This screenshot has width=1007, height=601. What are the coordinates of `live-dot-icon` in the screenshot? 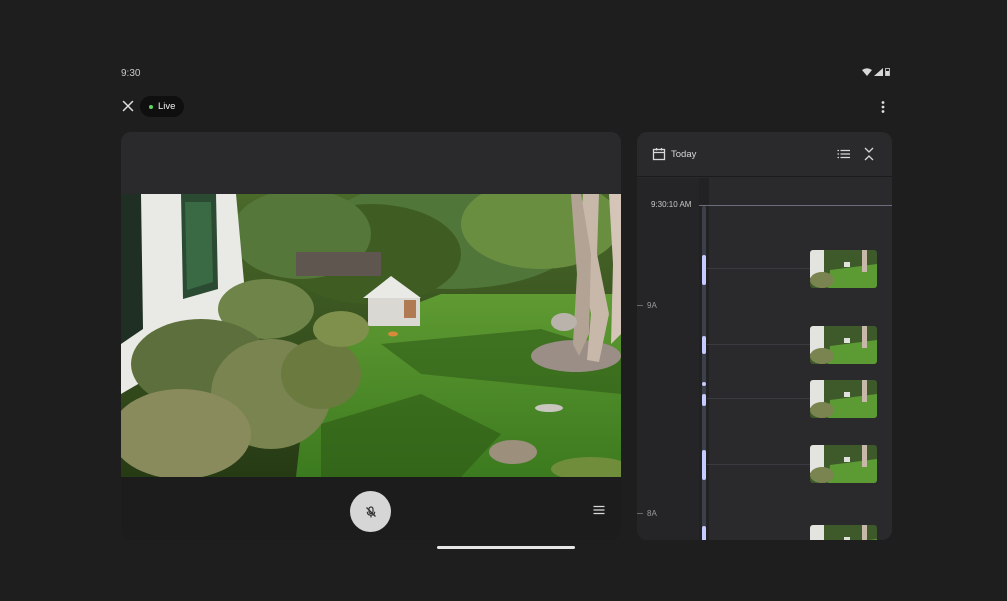 It's located at (151, 106).